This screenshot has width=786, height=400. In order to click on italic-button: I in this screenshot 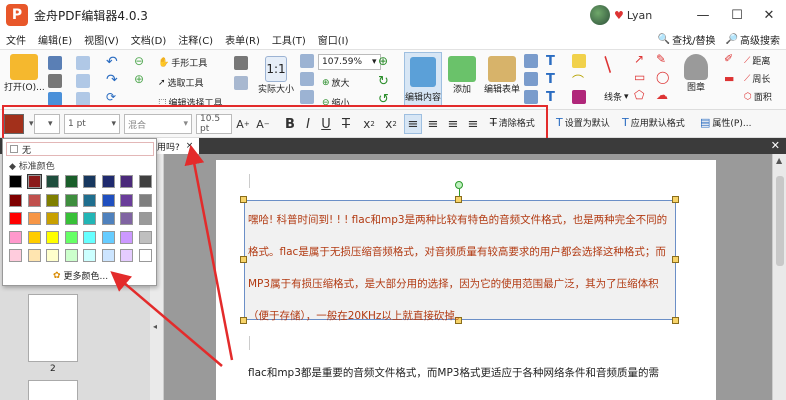, I will do `click(308, 124)`.